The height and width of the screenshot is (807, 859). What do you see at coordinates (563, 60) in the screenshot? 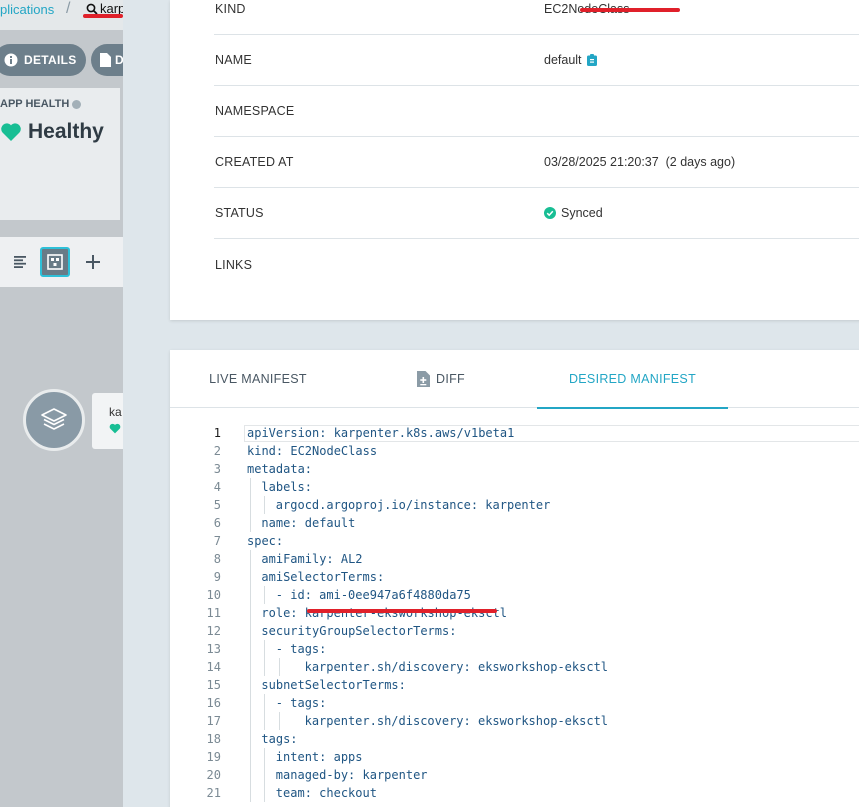
I see `summary-value: default` at bounding box center [563, 60].